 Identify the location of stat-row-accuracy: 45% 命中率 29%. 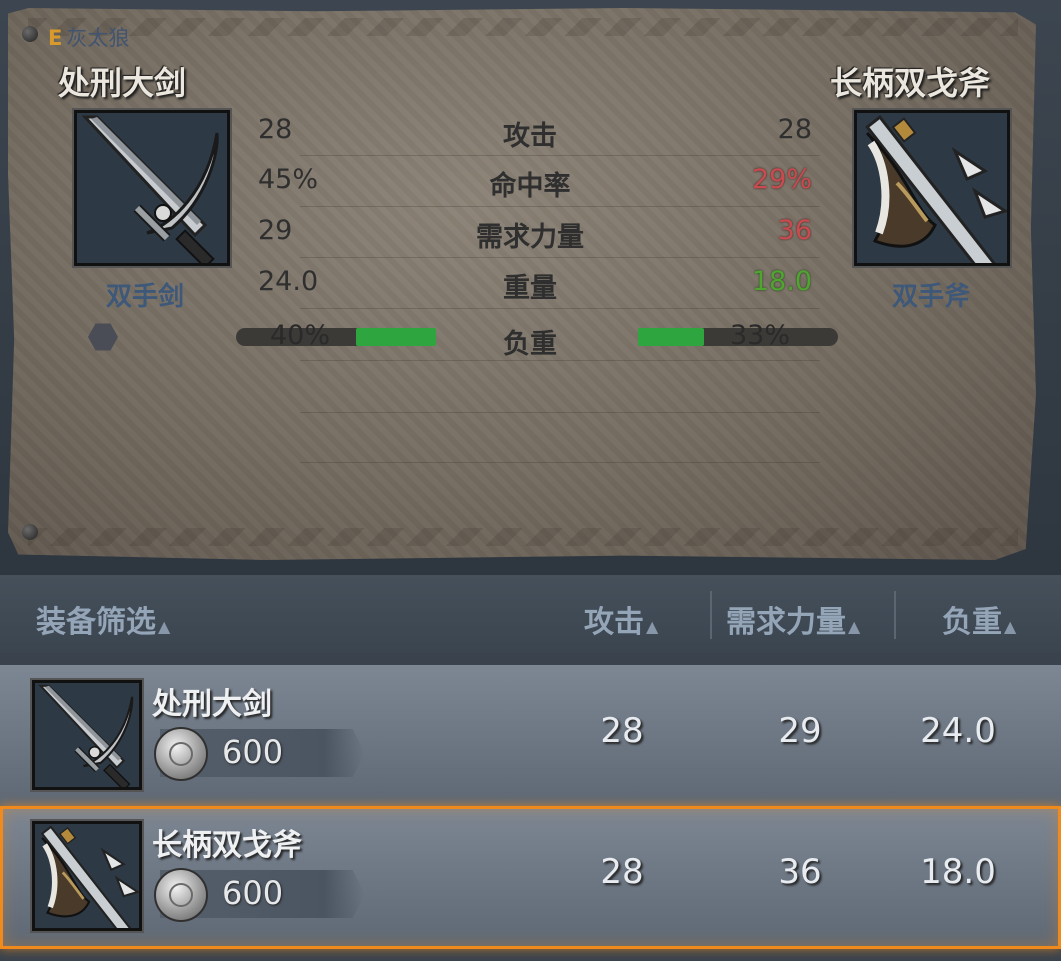
(530, 182).